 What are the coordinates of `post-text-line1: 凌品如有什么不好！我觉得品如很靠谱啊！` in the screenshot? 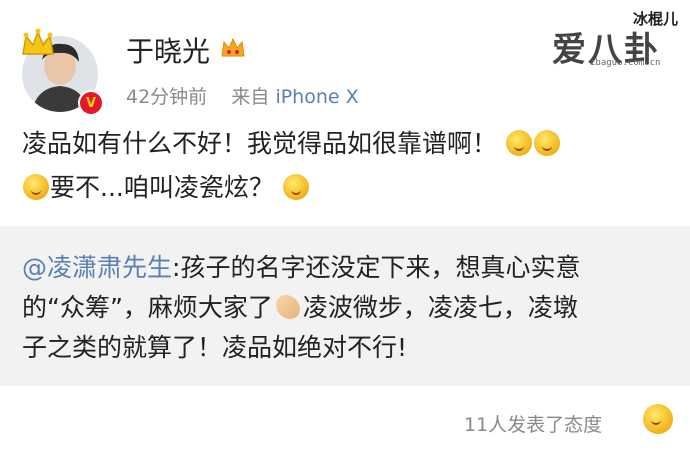 It's located at (342, 144).